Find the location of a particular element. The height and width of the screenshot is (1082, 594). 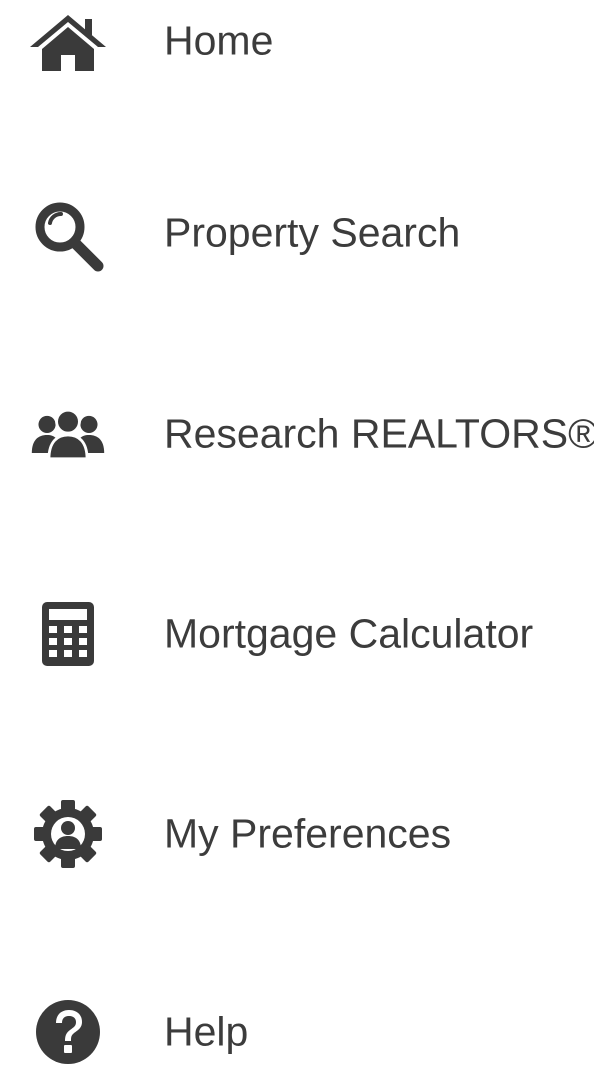

home-icon is located at coordinates (68, 41).